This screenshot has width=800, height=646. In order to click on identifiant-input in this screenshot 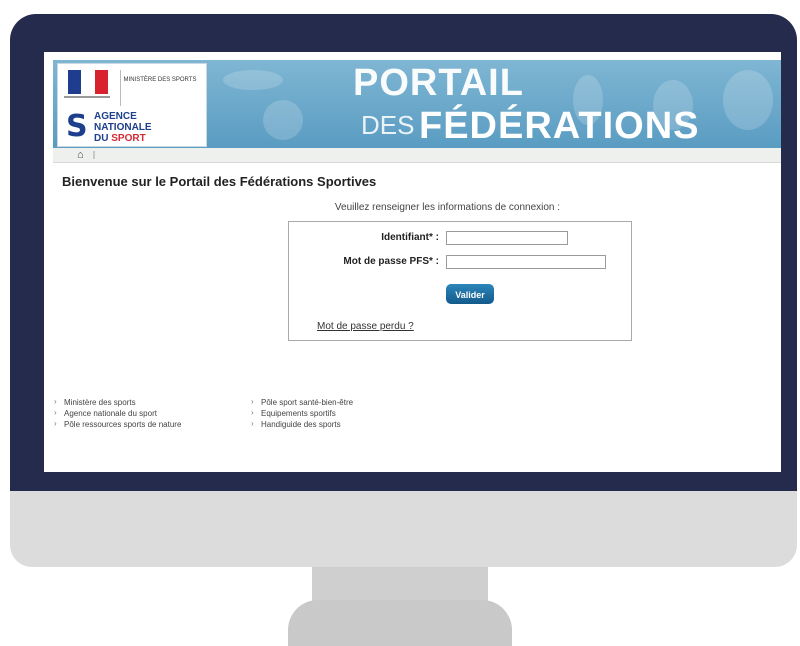, I will do `click(507, 238)`.